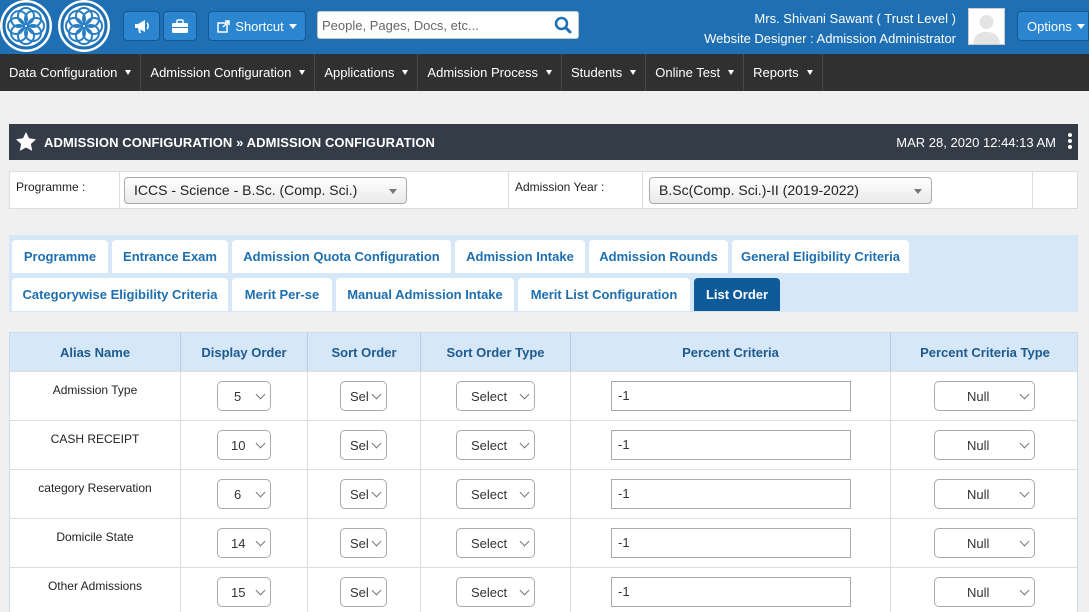 This screenshot has height=612, width=1089. I want to click on year-select-cell: B.Sc(Comp. Sci.)-II (2019-2022), so click(838, 190).